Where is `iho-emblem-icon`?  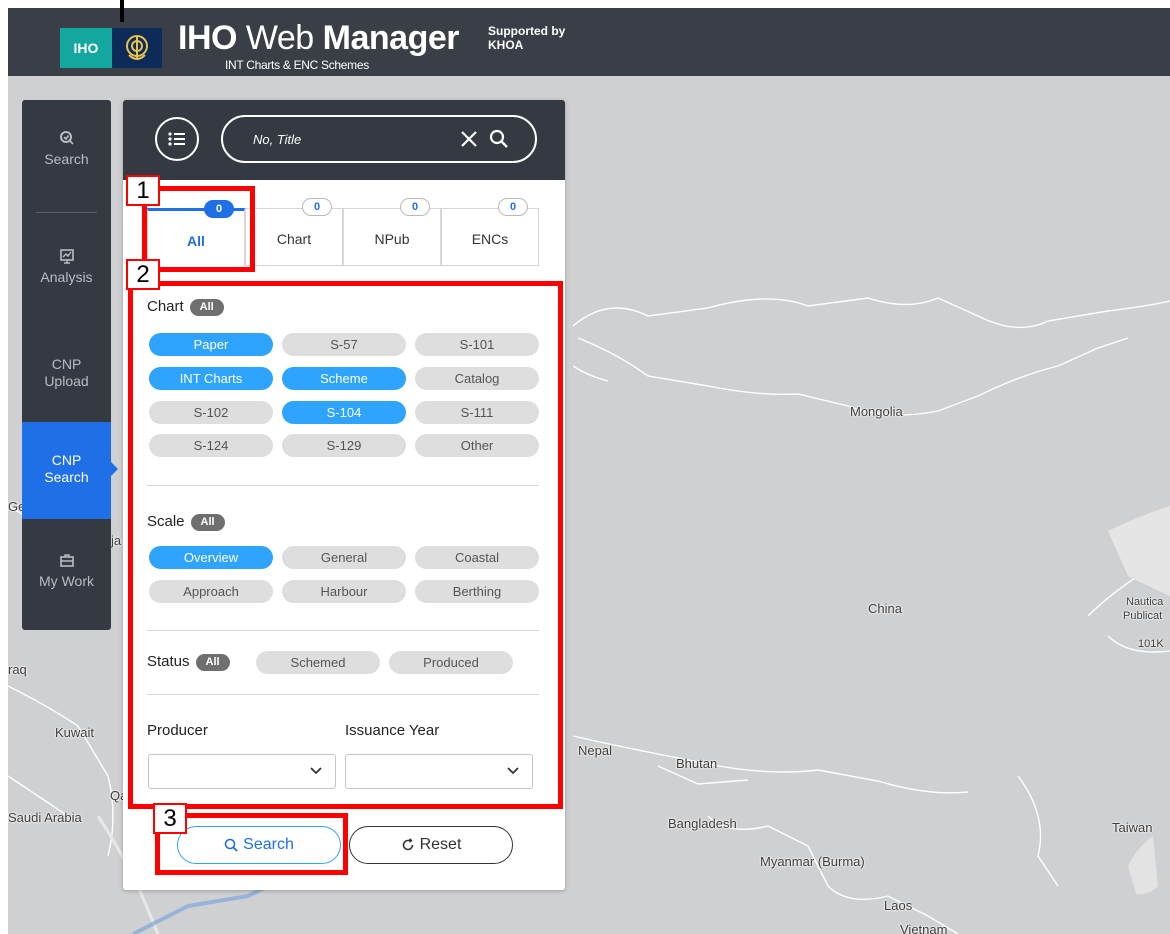 iho-emblem-icon is located at coordinates (137, 48).